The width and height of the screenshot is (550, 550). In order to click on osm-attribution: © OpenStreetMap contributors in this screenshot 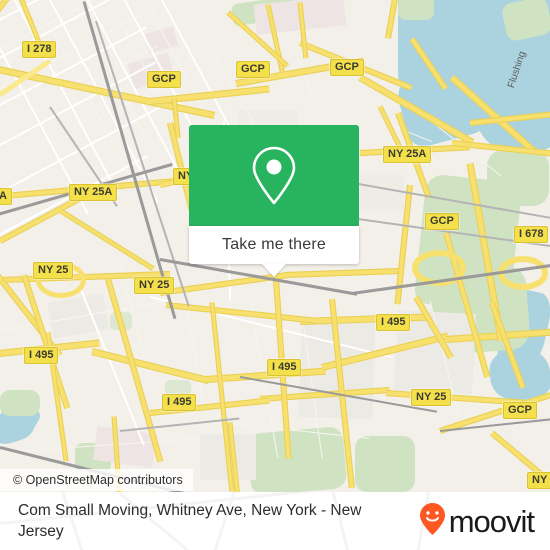, I will do `click(96, 480)`.